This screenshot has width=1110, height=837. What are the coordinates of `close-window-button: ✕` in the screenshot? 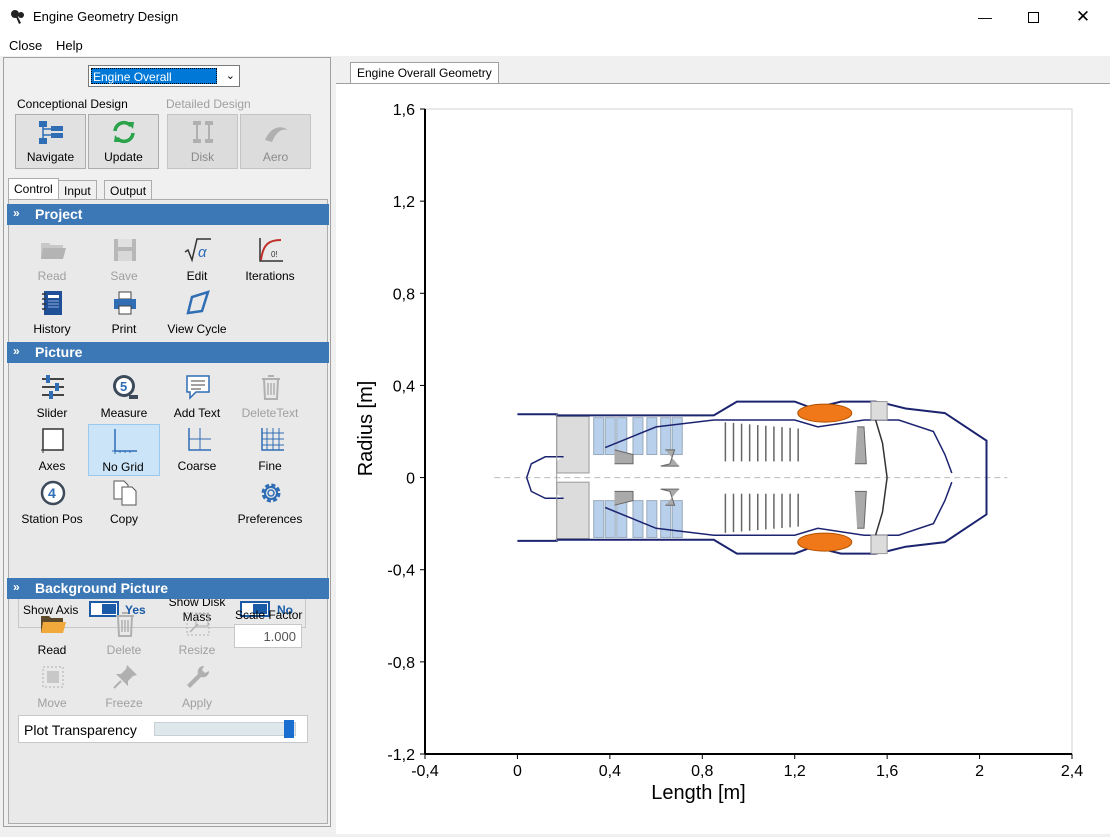 It's located at (1083, 17).